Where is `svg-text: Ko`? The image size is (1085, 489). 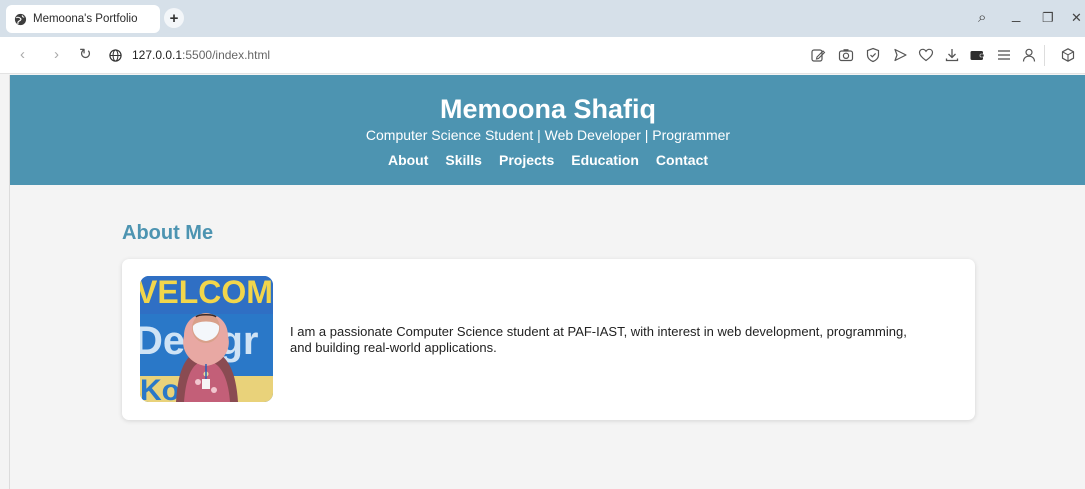 svg-text: Ko is located at coordinates (160, 388).